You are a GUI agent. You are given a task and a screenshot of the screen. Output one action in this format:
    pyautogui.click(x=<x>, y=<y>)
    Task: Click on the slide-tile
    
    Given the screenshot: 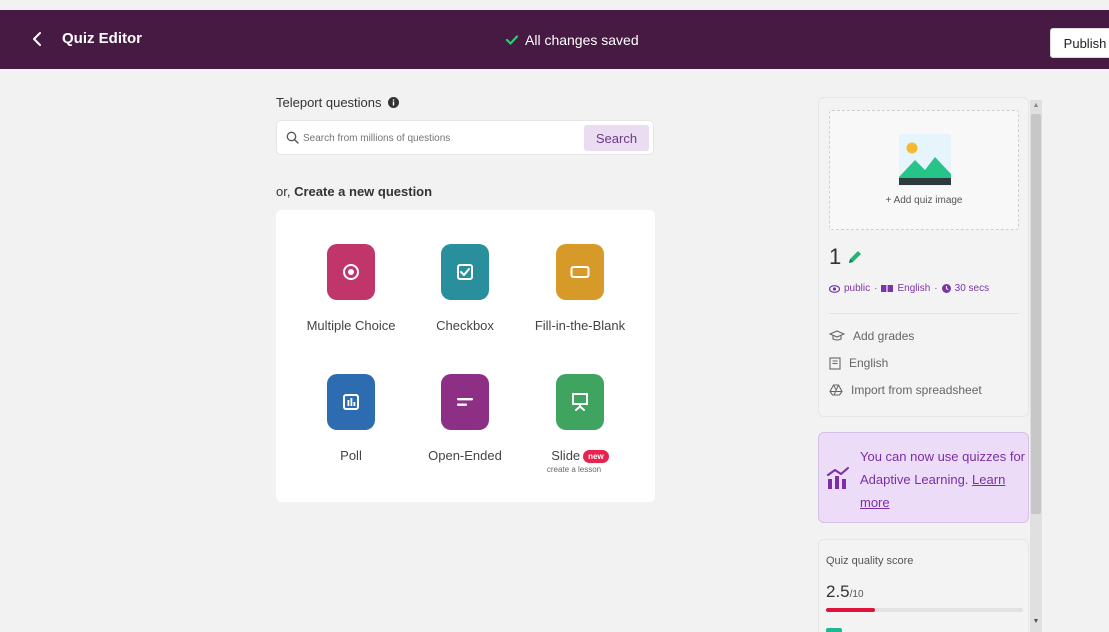 What is the action you would take?
    pyautogui.click(x=580, y=402)
    